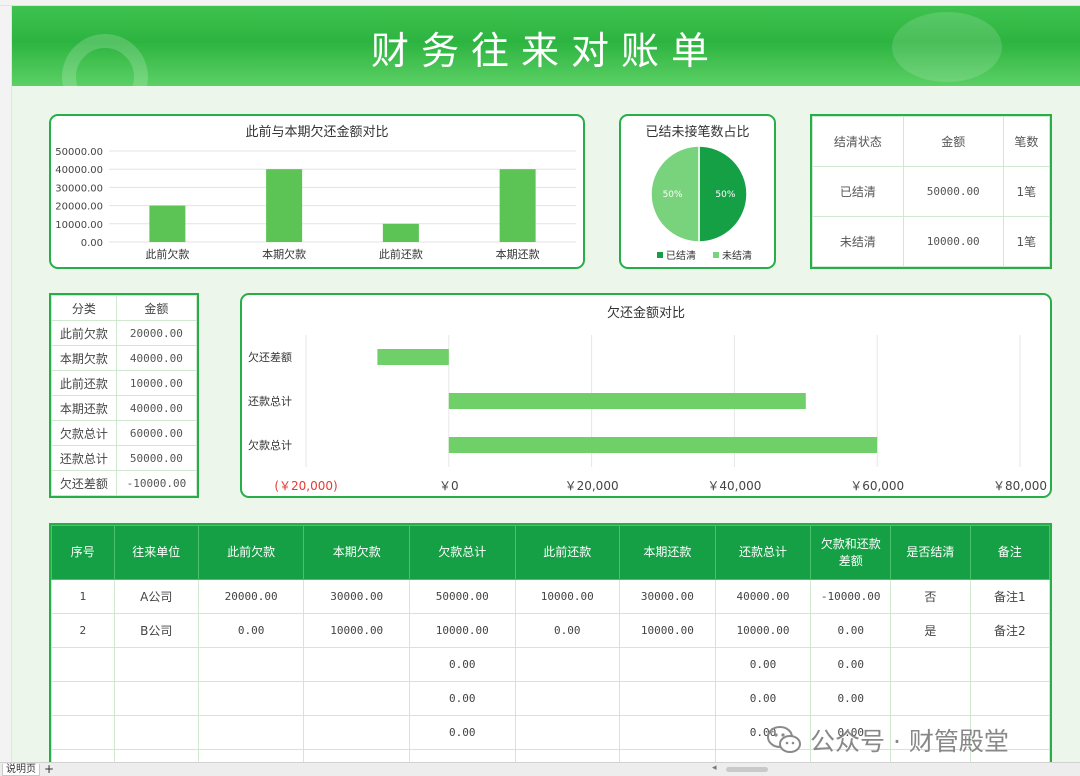  I want to click on status-cell: 已结清, so click(858, 191).